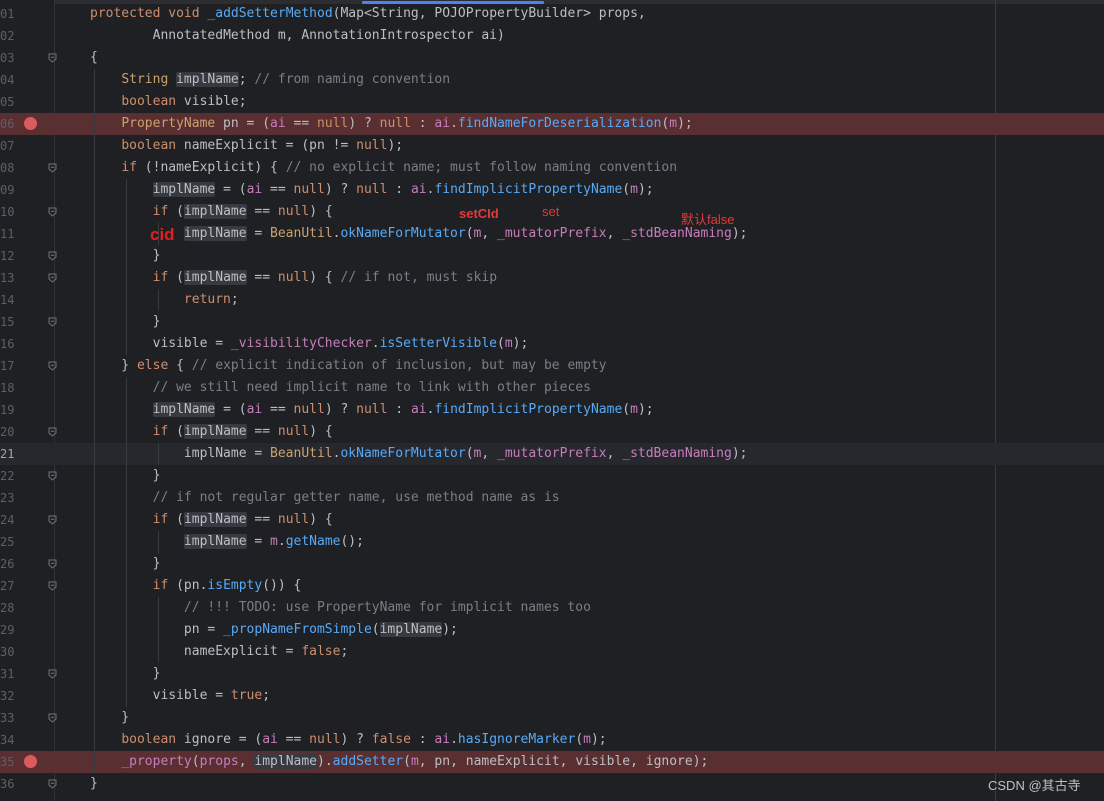 The width and height of the screenshot is (1104, 801). I want to click on line-number: 23, so click(7, 498).